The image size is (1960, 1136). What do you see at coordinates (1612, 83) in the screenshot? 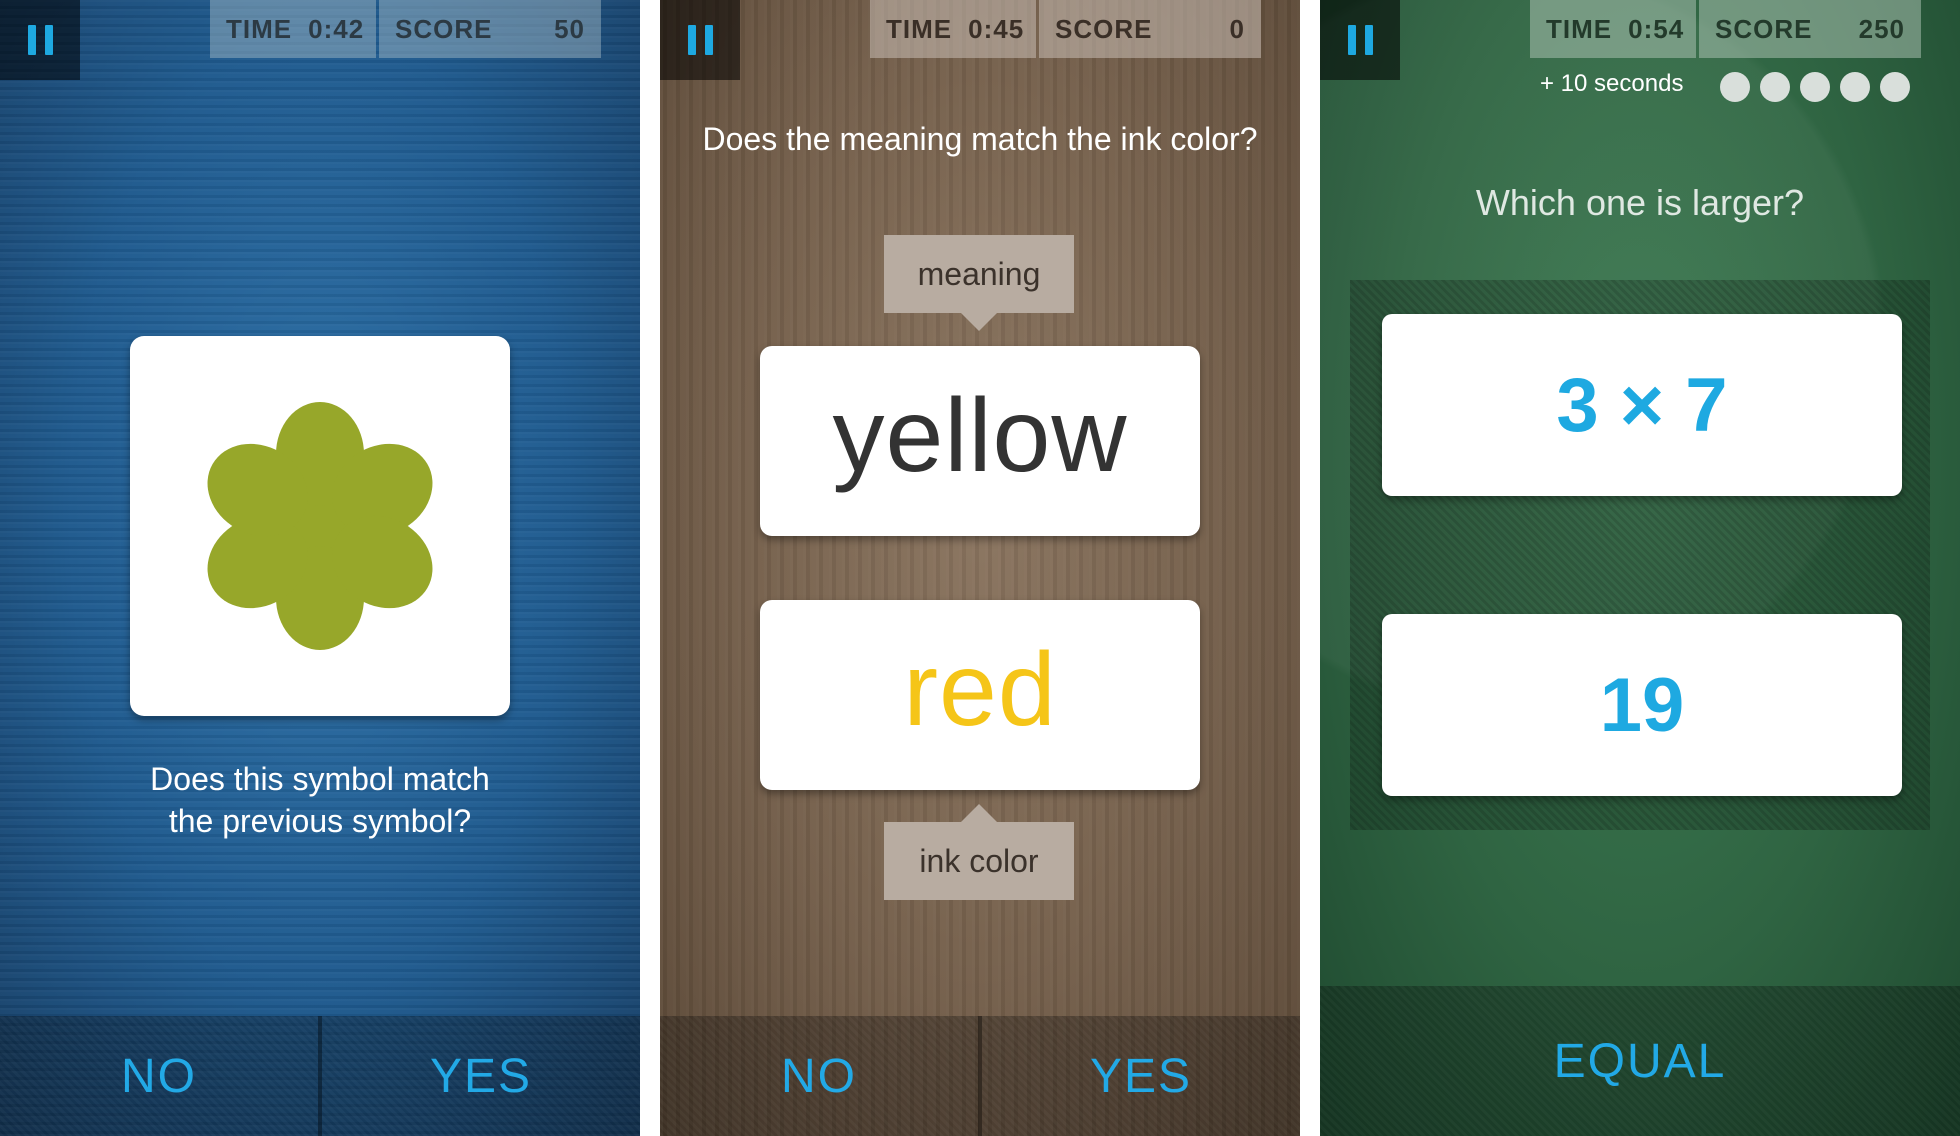
I see `time-bonus-text: + 10 seconds` at bounding box center [1612, 83].